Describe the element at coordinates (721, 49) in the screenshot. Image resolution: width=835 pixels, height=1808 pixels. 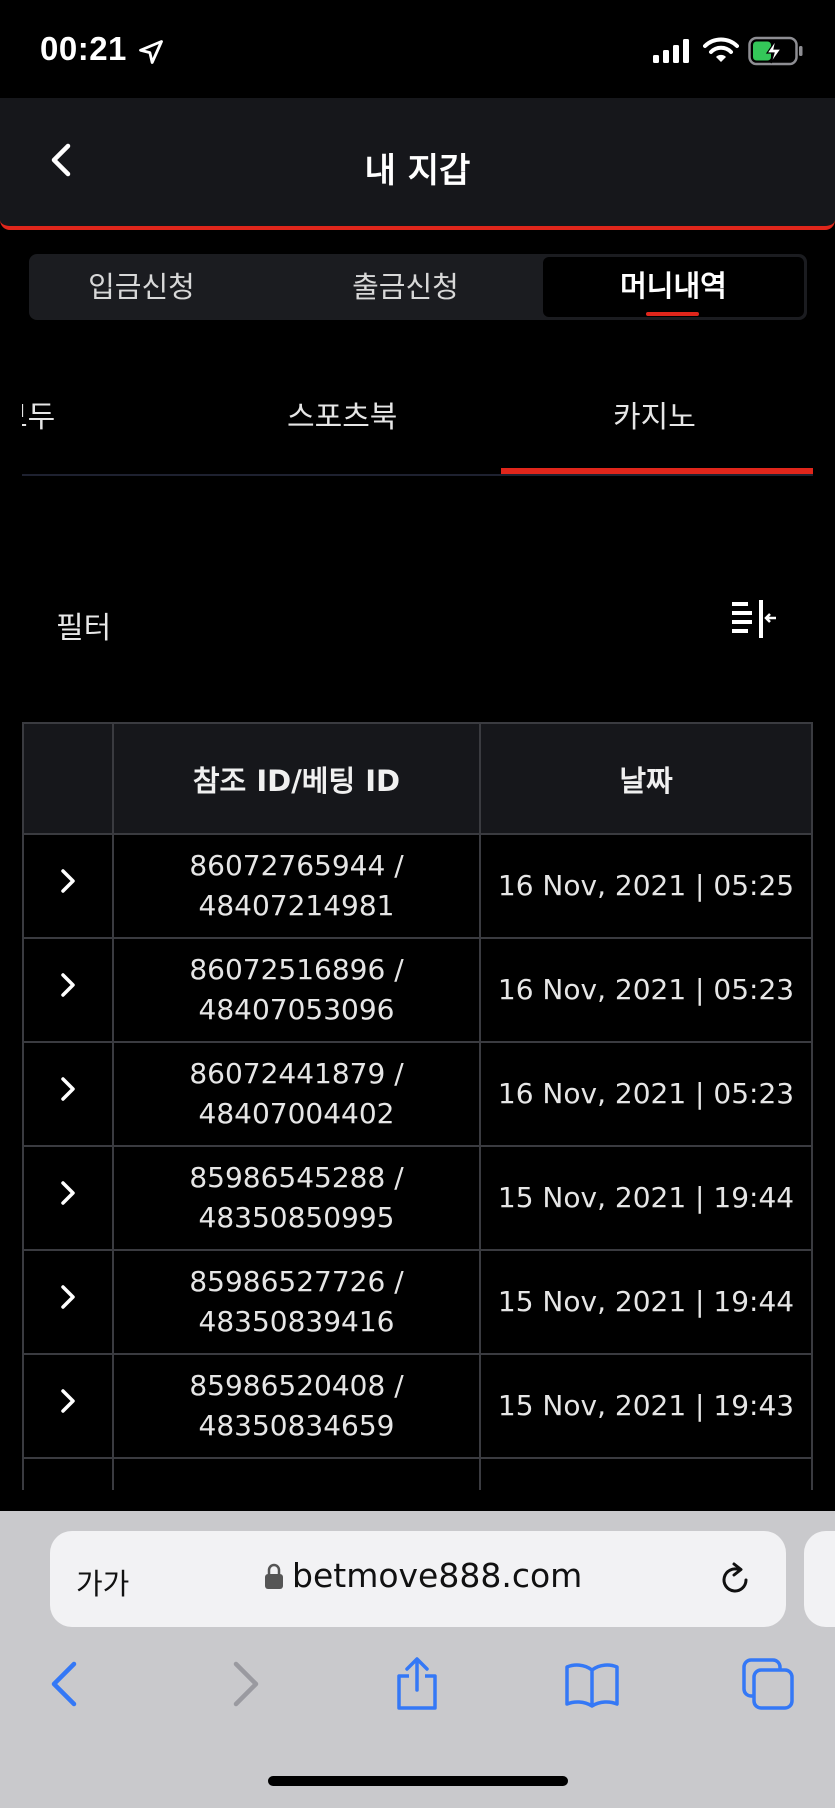
I see `wifi-icon` at that location.